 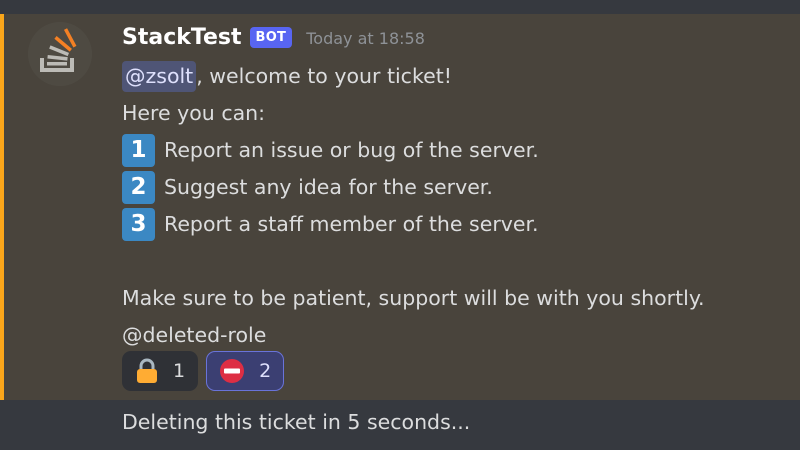 I want to click on keycap-two-icon: 2, so click(x=138, y=187).